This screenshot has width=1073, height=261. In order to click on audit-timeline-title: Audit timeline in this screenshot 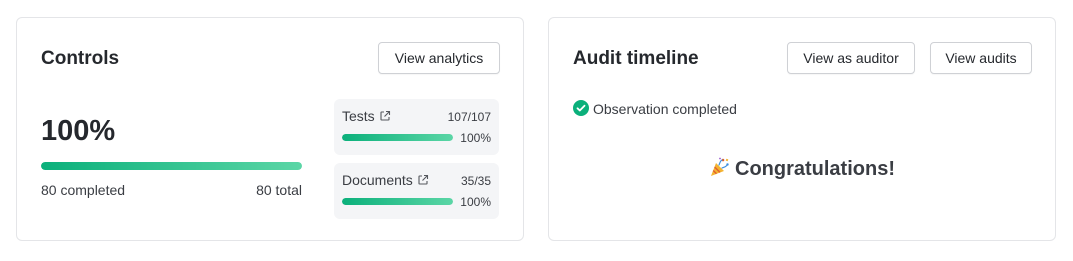, I will do `click(636, 58)`.